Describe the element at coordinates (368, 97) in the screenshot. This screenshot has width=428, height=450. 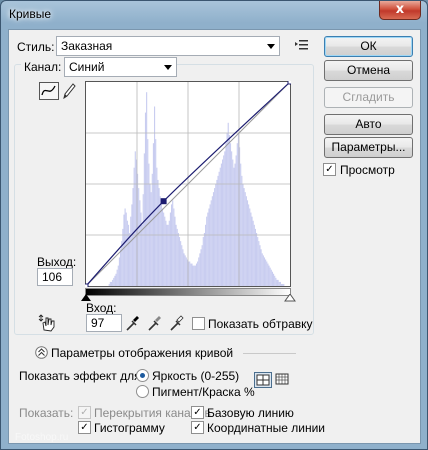
I see `smooth-button: Сгладить` at that location.